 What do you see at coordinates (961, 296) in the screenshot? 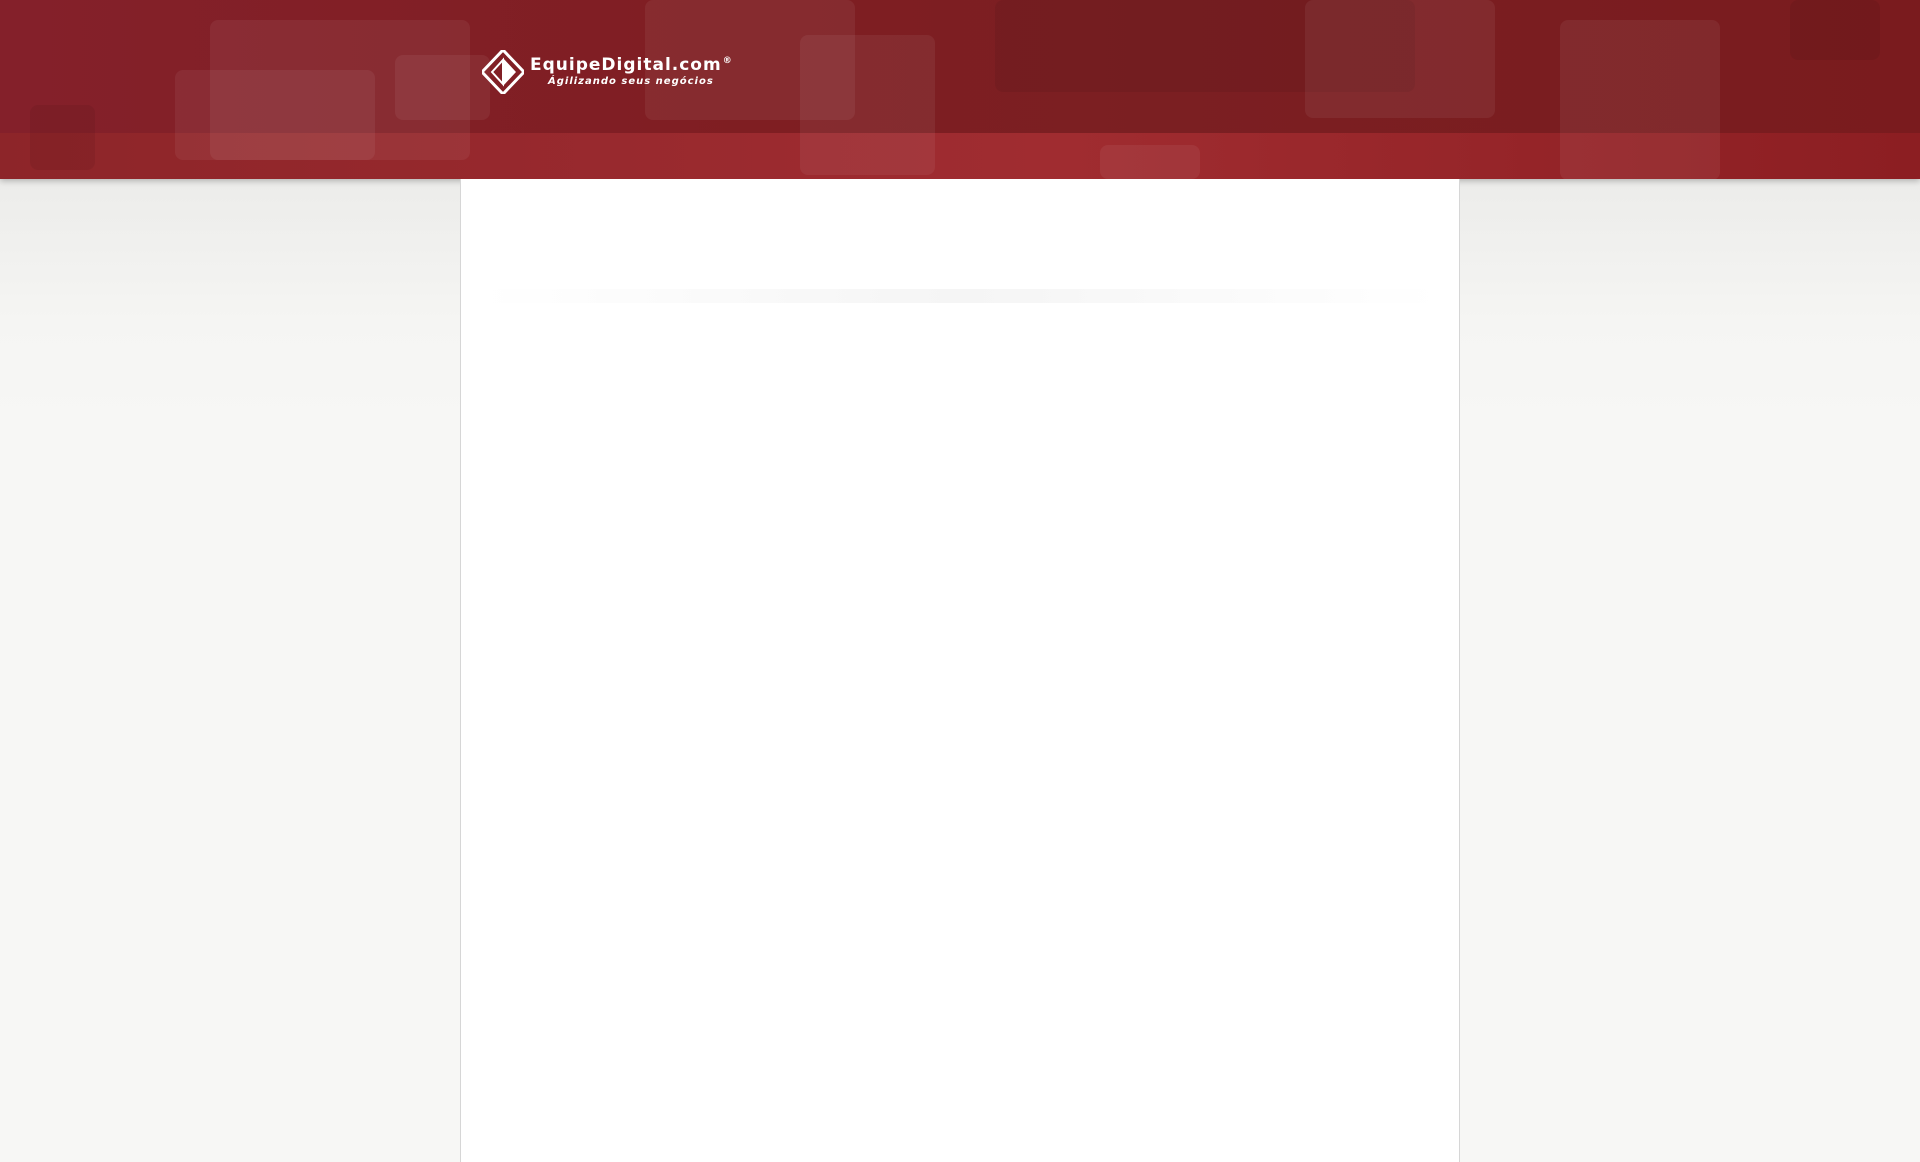
I see `faint-content-row` at bounding box center [961, 296].